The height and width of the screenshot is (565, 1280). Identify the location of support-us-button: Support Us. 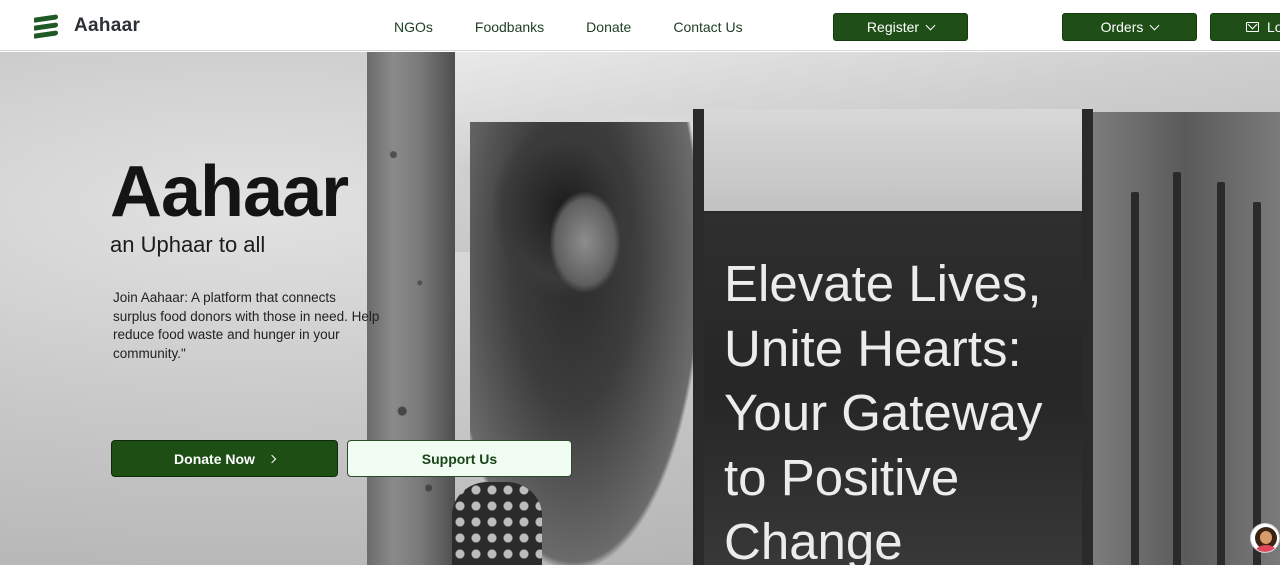
(459, 458).